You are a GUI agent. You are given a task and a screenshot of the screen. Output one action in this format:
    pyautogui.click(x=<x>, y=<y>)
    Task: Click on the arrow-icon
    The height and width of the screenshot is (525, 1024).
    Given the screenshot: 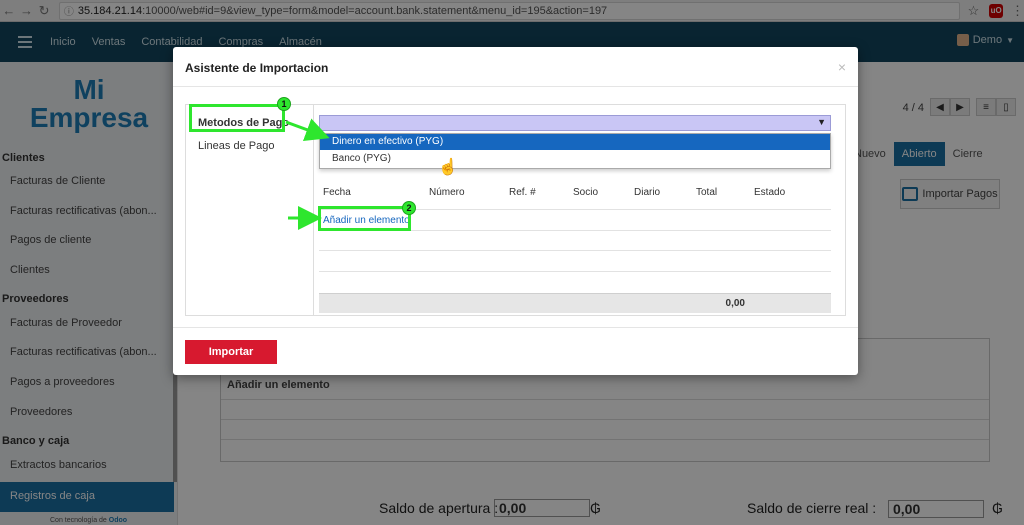 What is the action you would take?
    pyautogui.click(x=307, y=130)
    